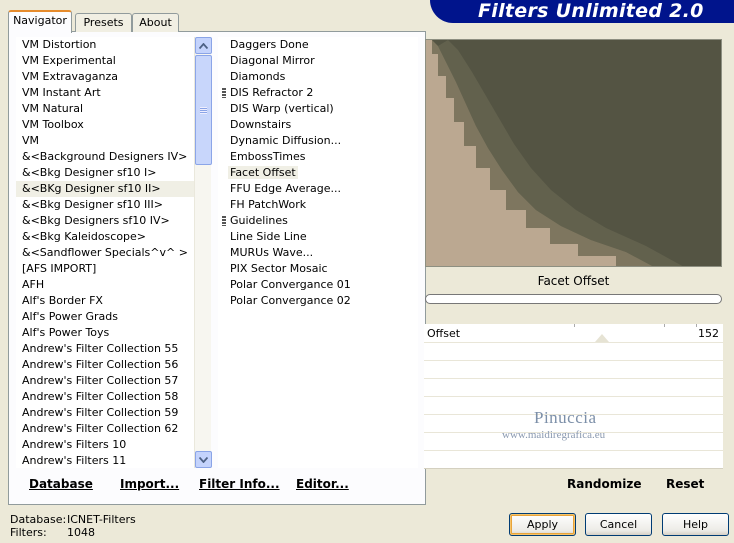  What do you see at coordinates (105, 301) in the screenshot?
I see `category-item: Alf's Border FX` at bounding box center [105, 301].